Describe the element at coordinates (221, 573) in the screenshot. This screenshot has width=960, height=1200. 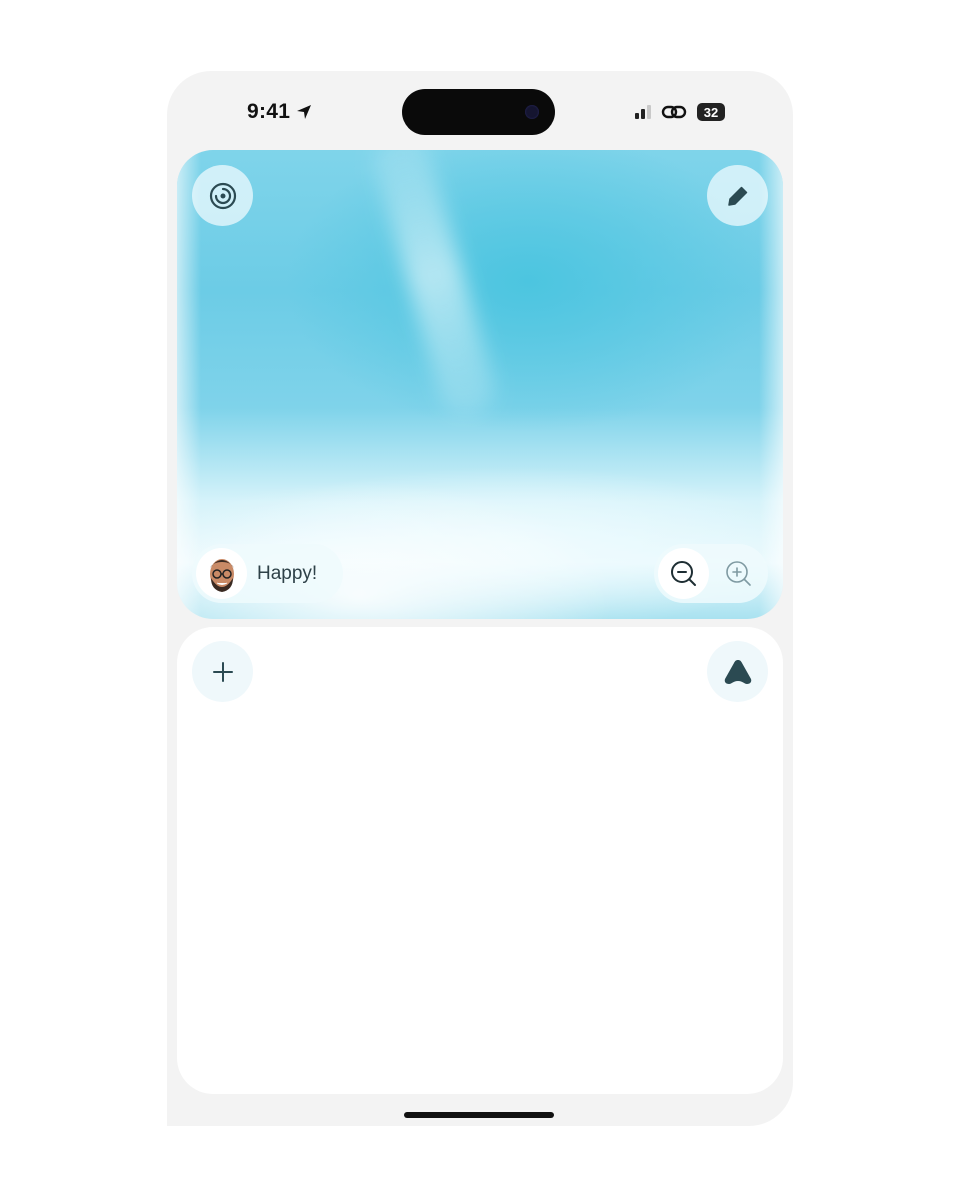
I see `memoji-avatar` at that location.